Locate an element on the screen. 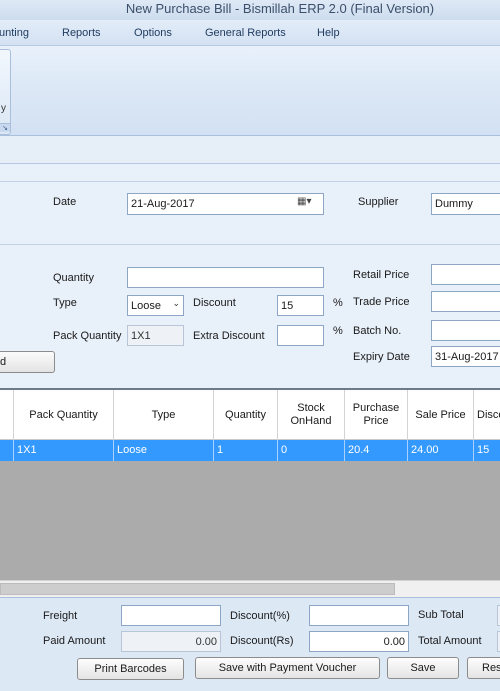 This screenshot has width=500, height=691. dialog-launcher-icon: ↘ is located at coordinates (5, 127).